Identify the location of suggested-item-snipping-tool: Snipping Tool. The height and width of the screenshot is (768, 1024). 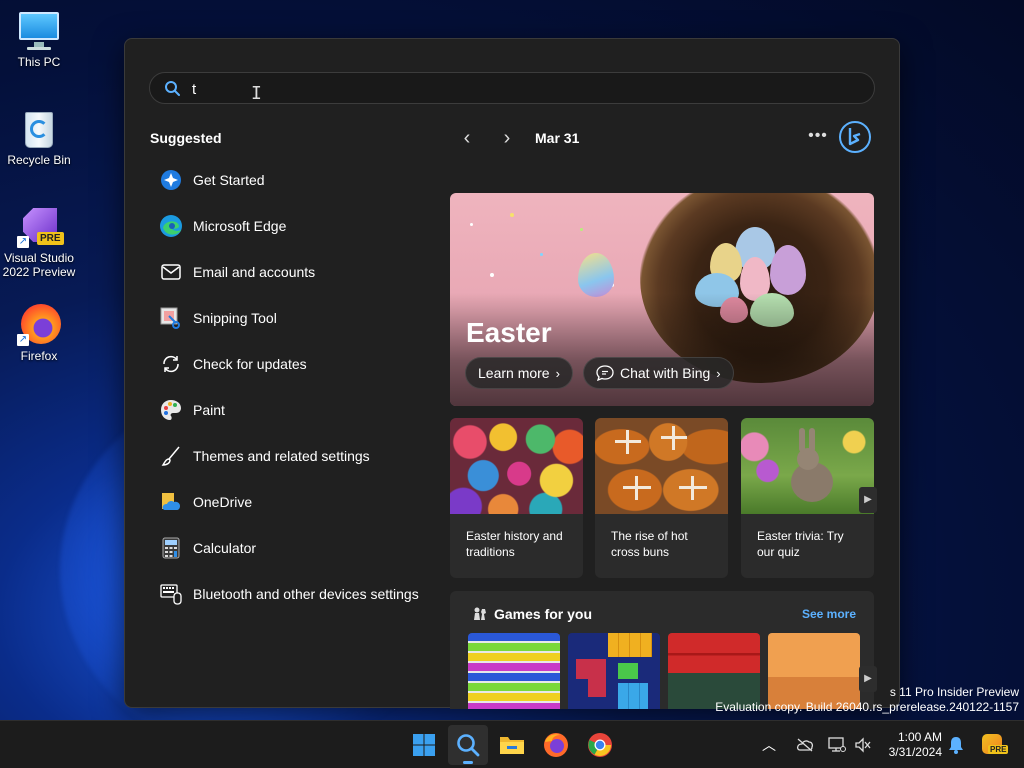
(294, 318).